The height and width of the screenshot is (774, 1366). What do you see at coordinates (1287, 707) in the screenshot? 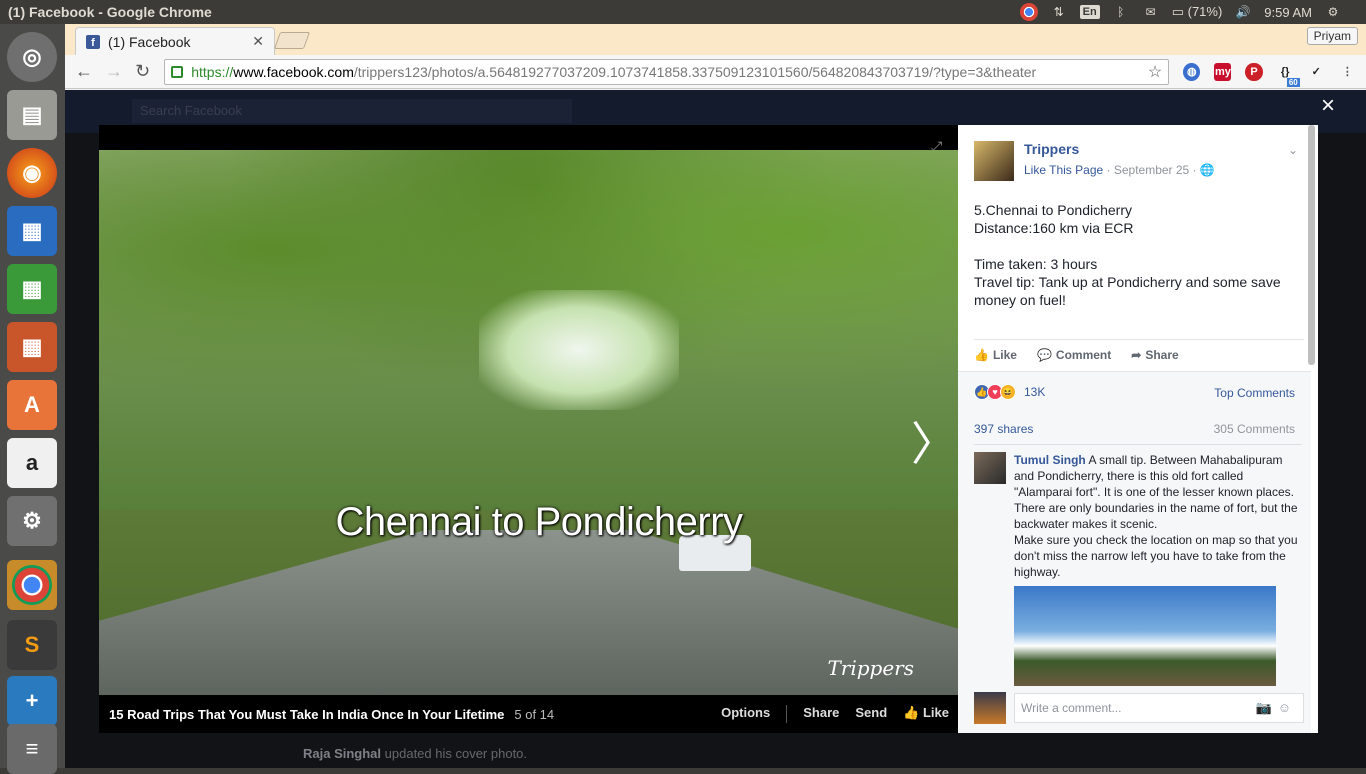
I see `emoji-icon: ☺` at bounding box center [1287, 707].